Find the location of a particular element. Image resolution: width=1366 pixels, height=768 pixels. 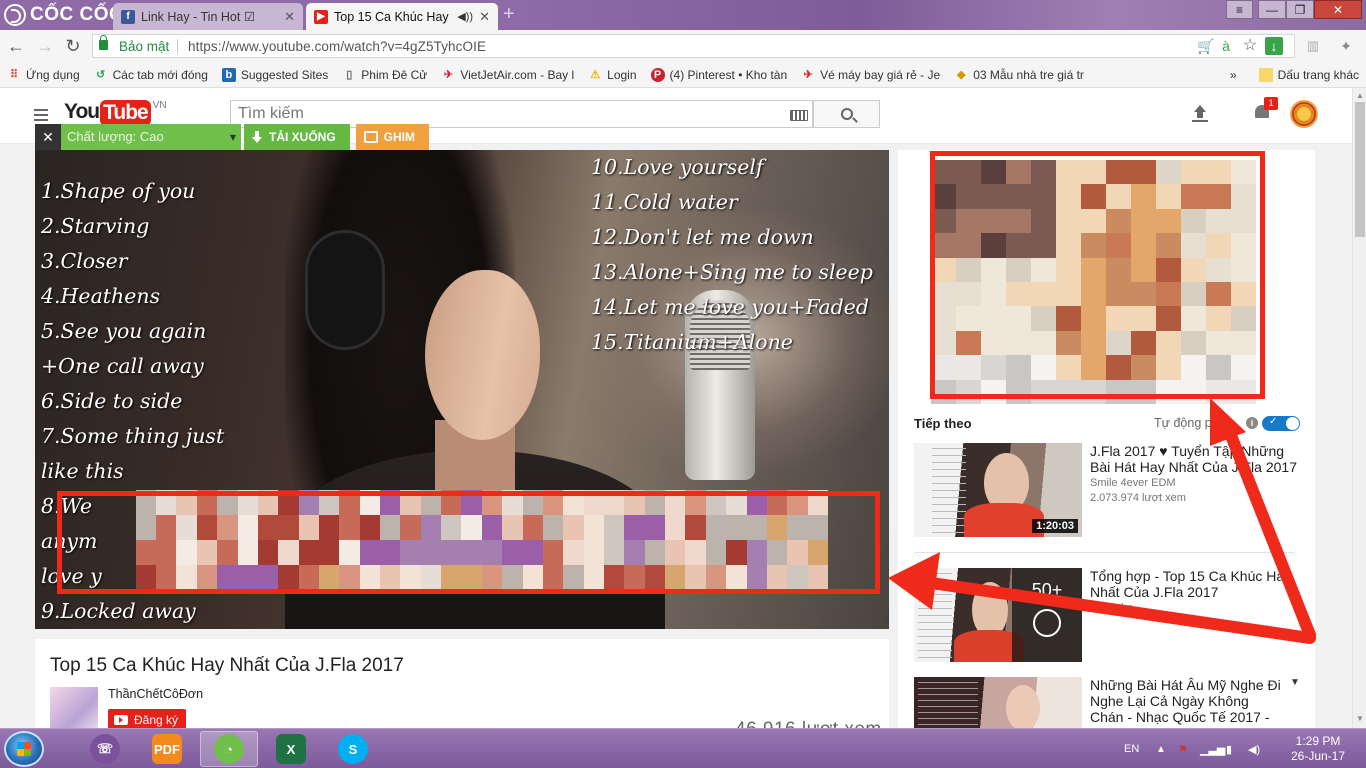

quality-select: Chất lượng: Cao is located at coordinates (151, 137).